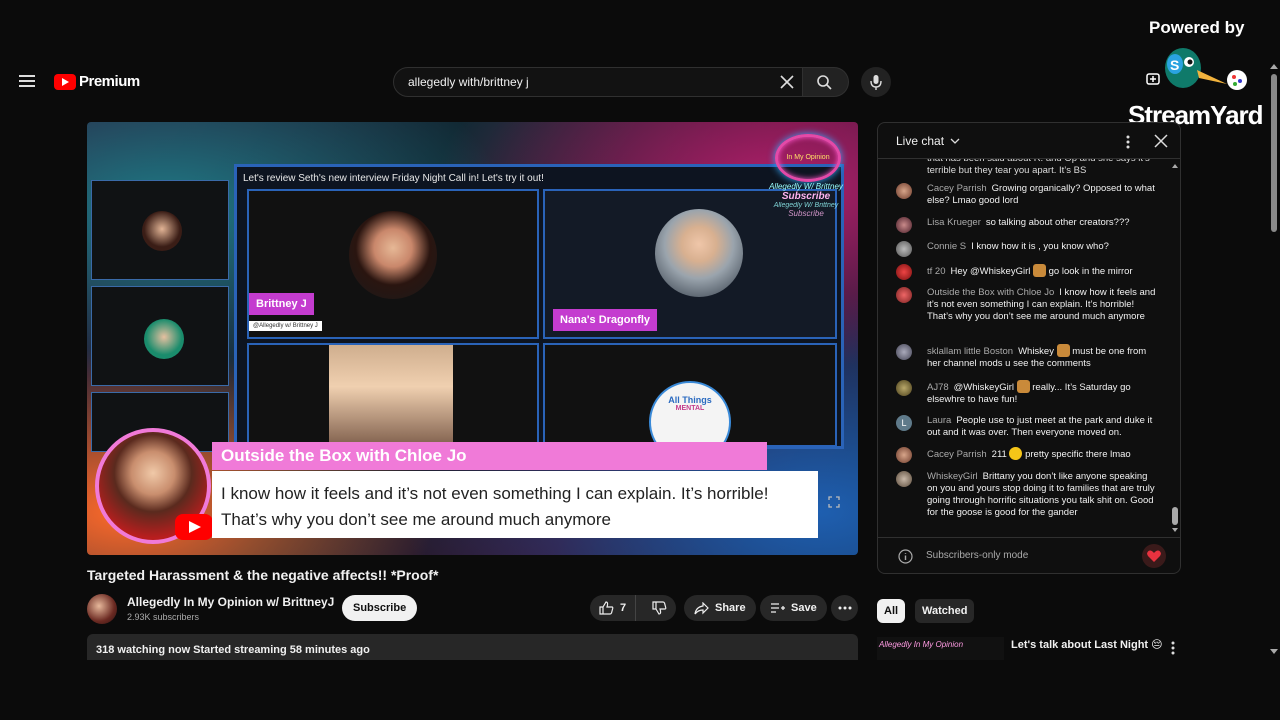 The height and width of the screenshot is (720, 1280). What do you see at coordinates (1128, 142) in the screenshot?
I see `chat-more-icon` at bounding box center [1128, 142].